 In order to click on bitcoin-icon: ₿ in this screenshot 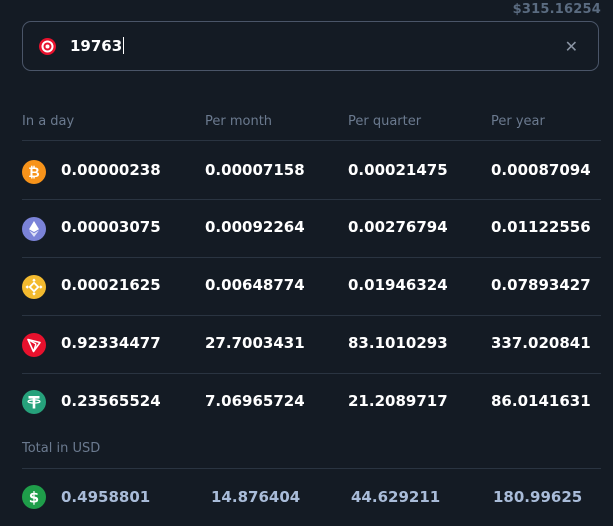, I will do `click(34, 172)`.